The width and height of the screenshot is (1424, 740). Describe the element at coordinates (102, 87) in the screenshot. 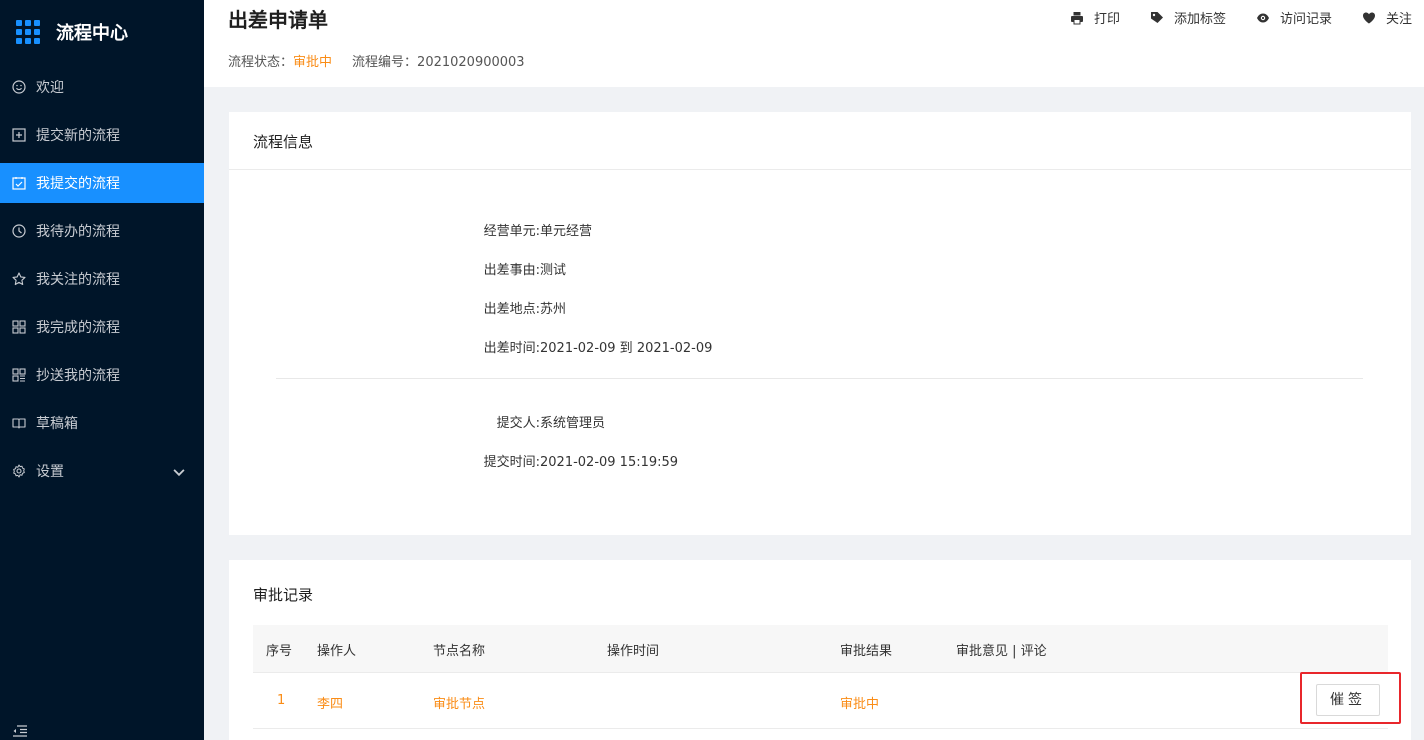

I see `sidebar-item-welcome: 欢迎` at that location.